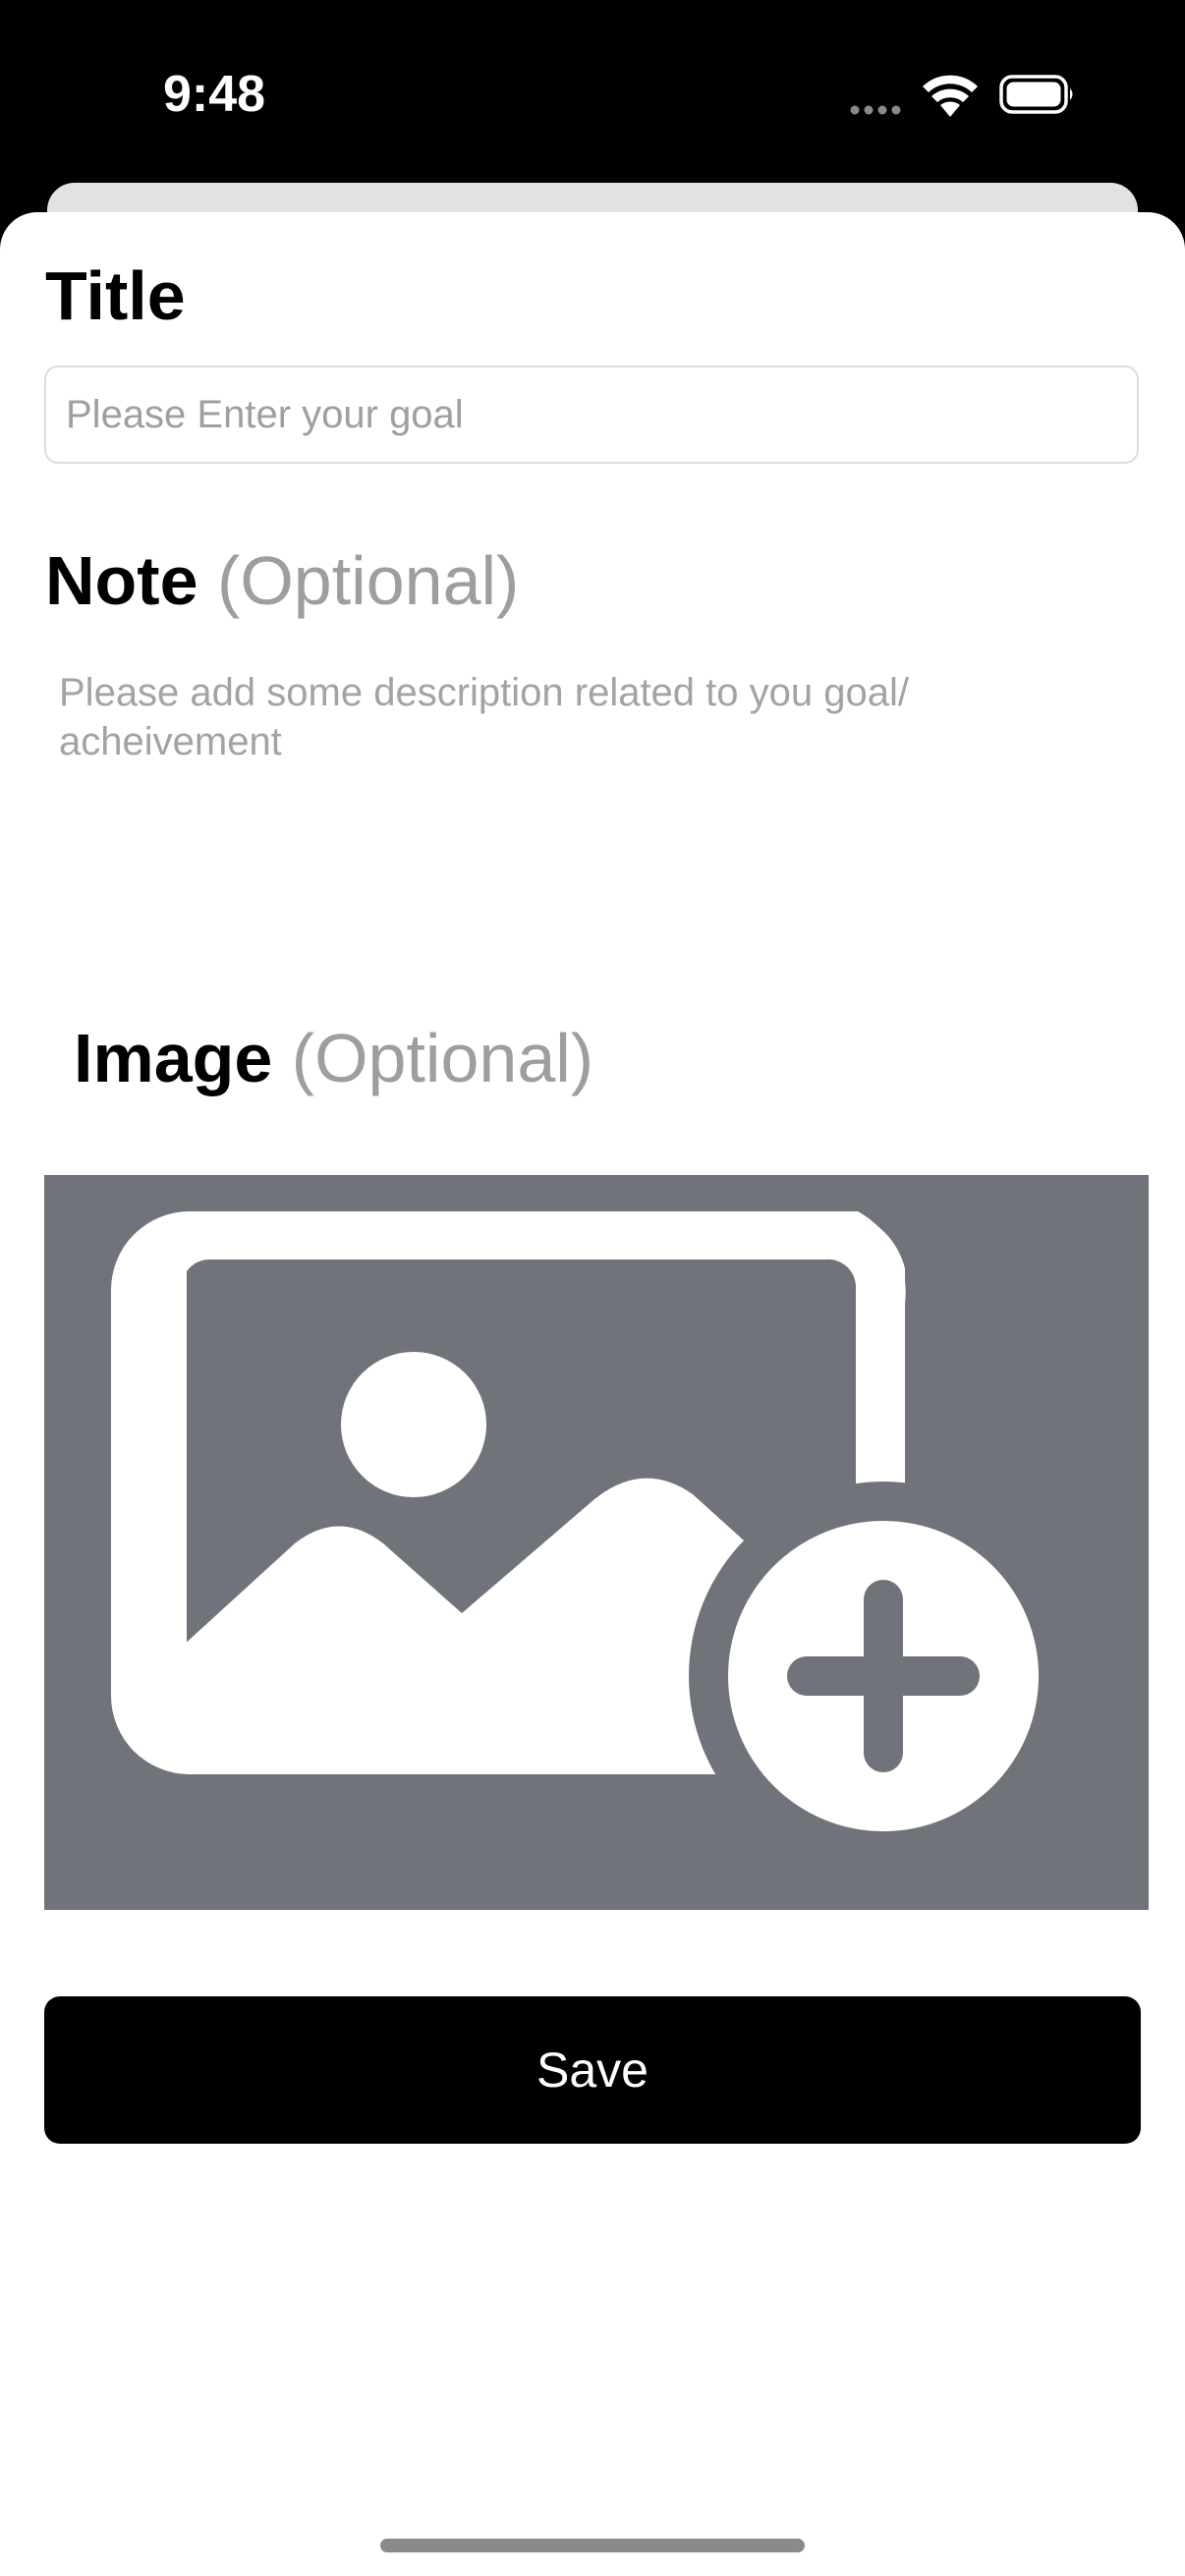 Image resolution: width=1185 pixels, height=2576 pixels. I want to click on title-label: Title, so click(116, 295).